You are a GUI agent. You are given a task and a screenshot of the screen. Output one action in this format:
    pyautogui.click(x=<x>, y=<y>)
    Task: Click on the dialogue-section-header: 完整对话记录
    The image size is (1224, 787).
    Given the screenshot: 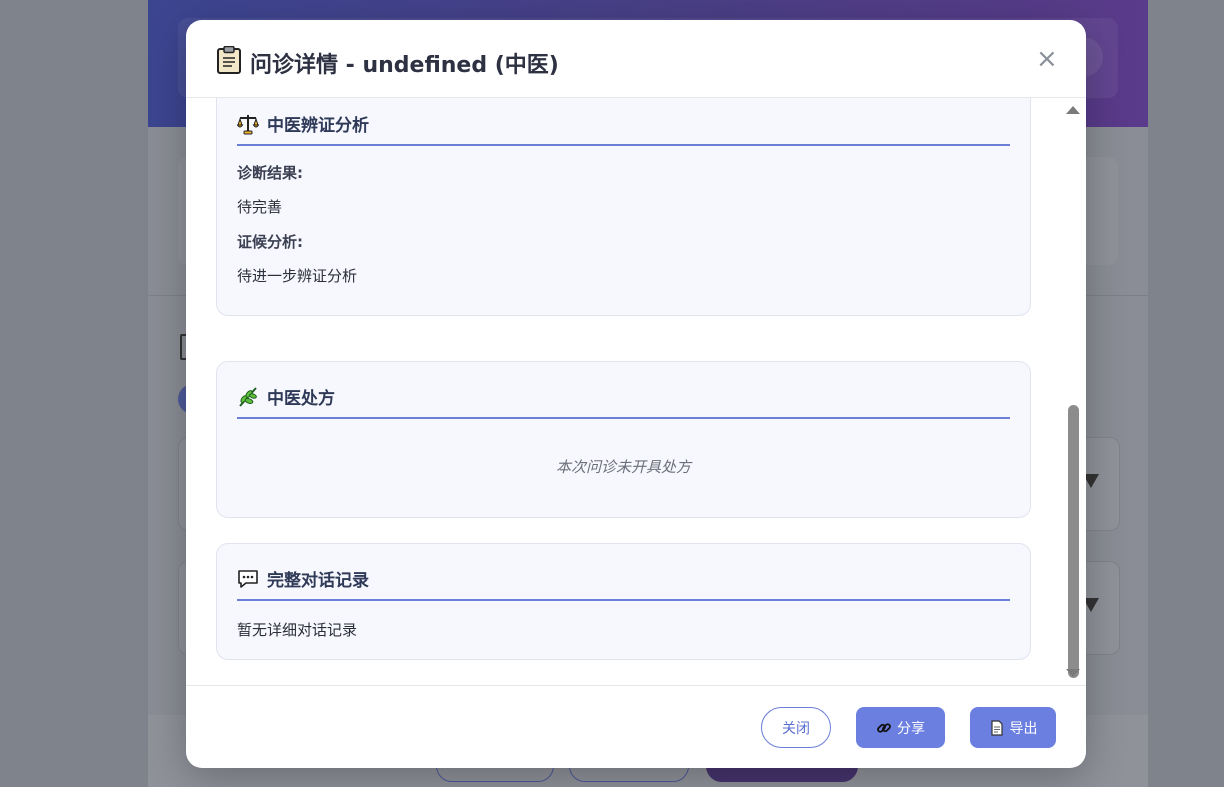 What is the action you would take?
    pyautogui.click(x=623, y=583)
    